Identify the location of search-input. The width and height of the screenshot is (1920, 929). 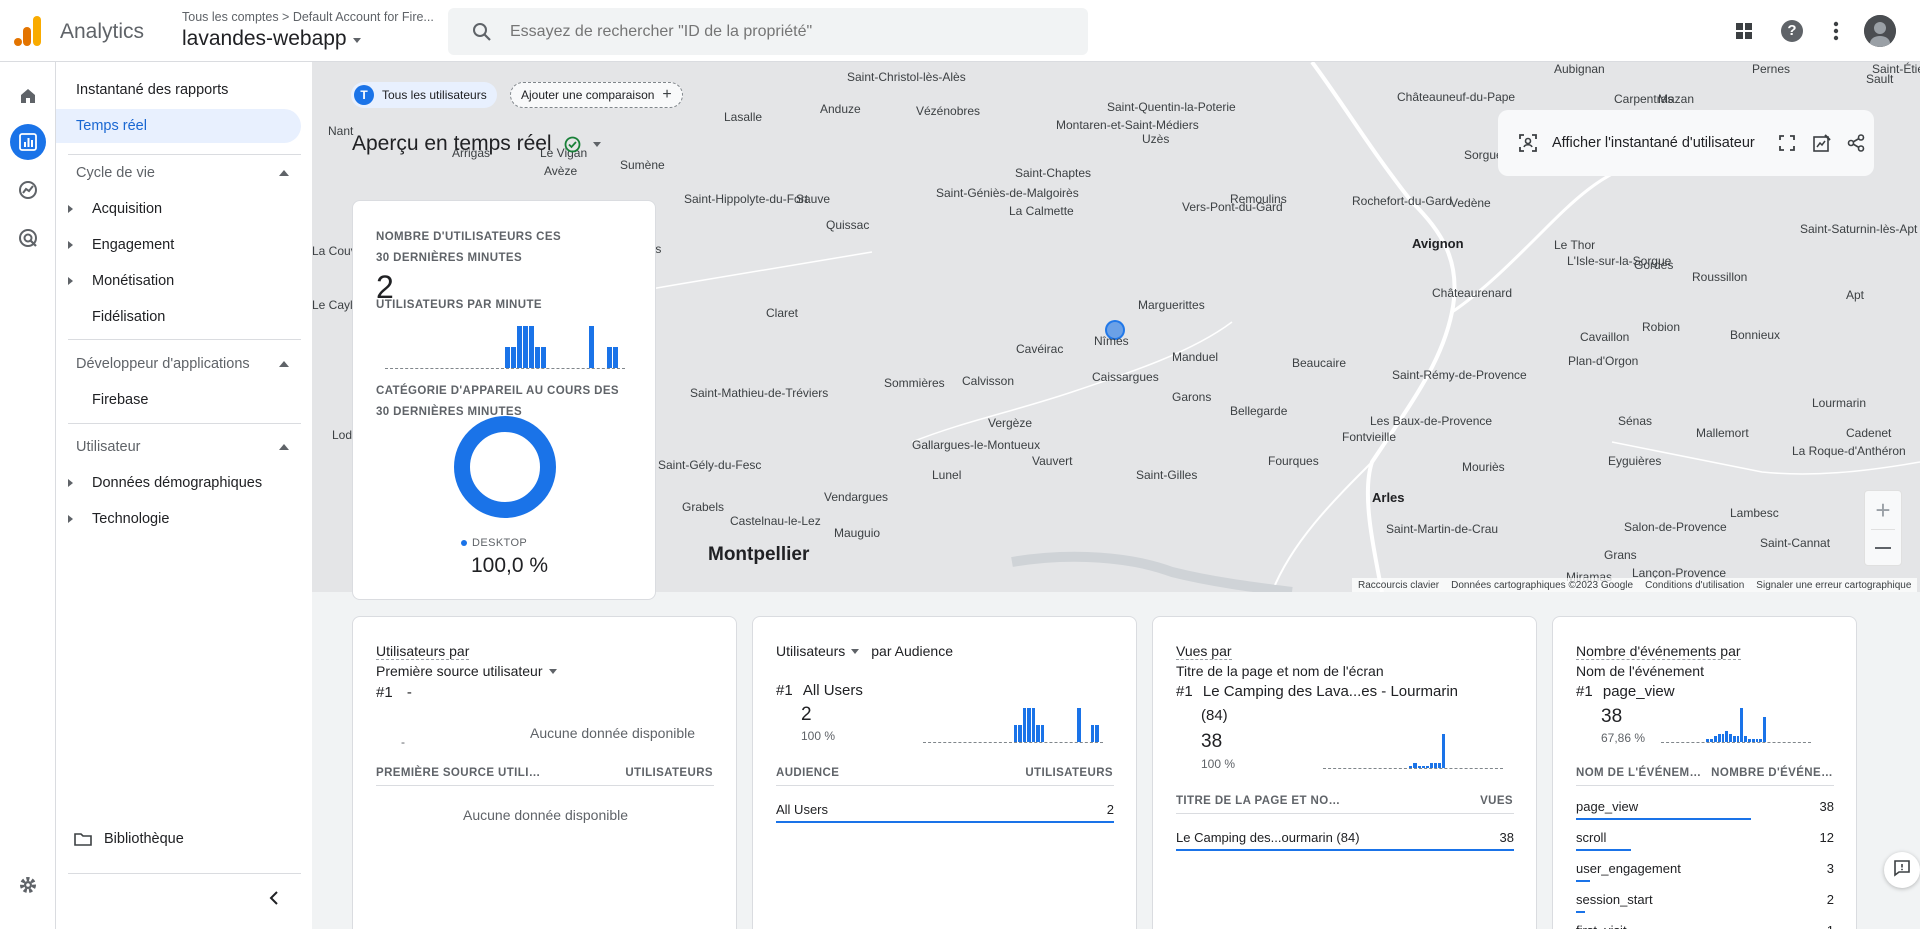
(790, 31).